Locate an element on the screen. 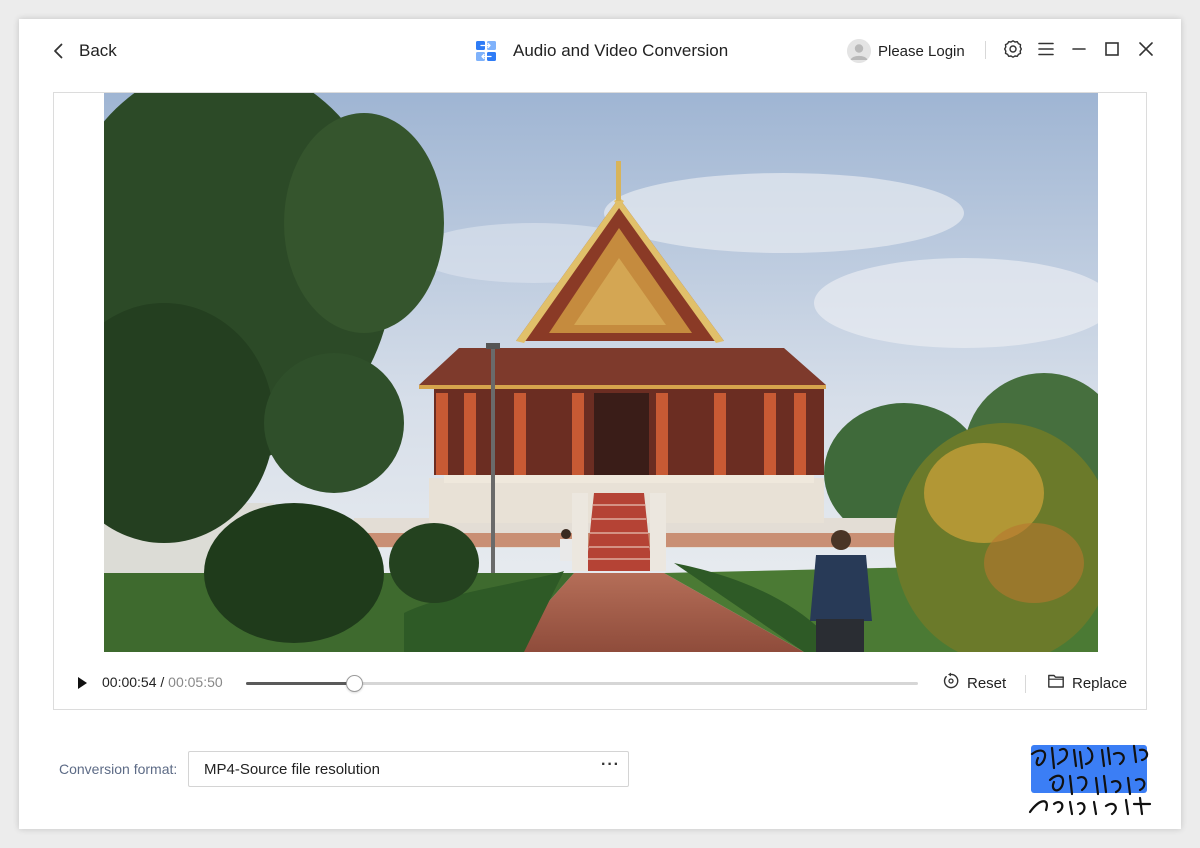 The height and width of the screenshot is (848, 1200). maximize-button is located at coordinates (1112, 51).